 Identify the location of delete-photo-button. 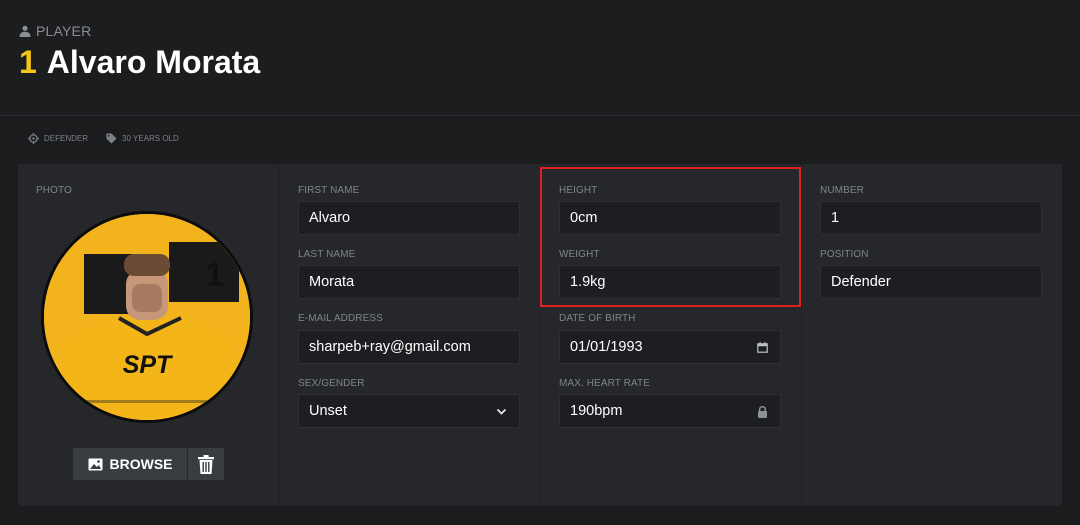
(206, 464).